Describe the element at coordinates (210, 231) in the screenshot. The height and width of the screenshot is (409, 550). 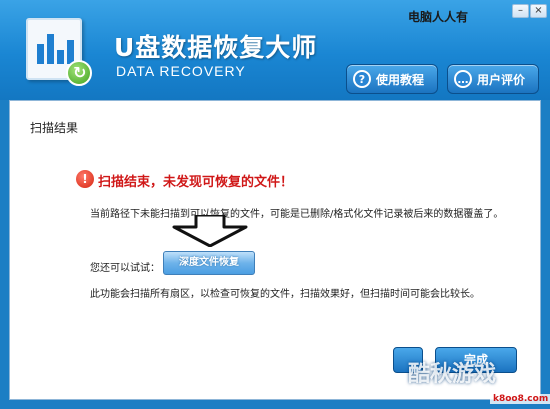
I see `arrow-down-icon` at that location.